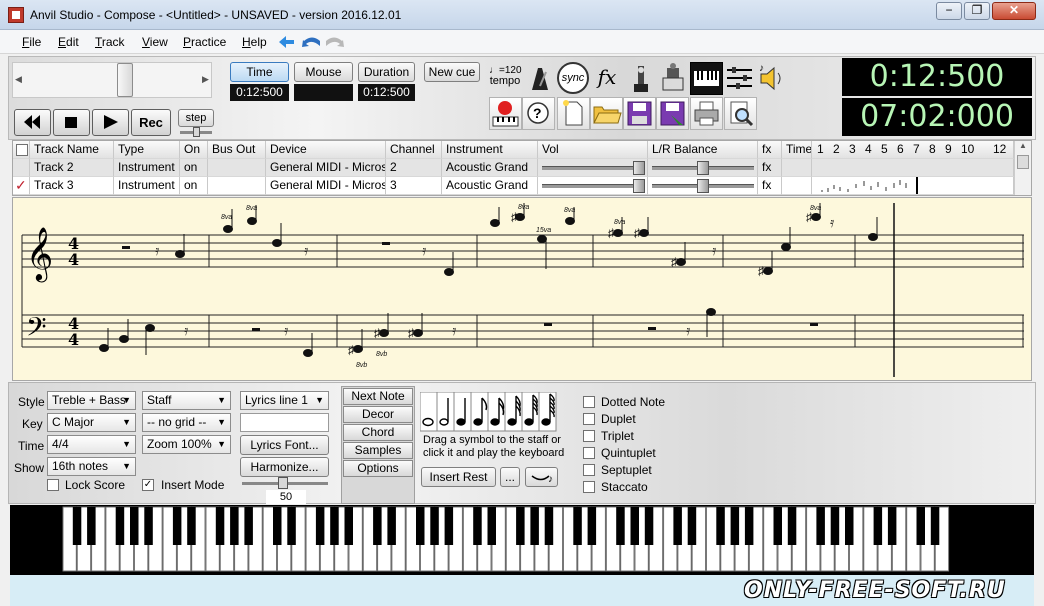 The height and width of the screenshot is (606, 1044). I want to click on step-slider-knob, so click(196, 132).